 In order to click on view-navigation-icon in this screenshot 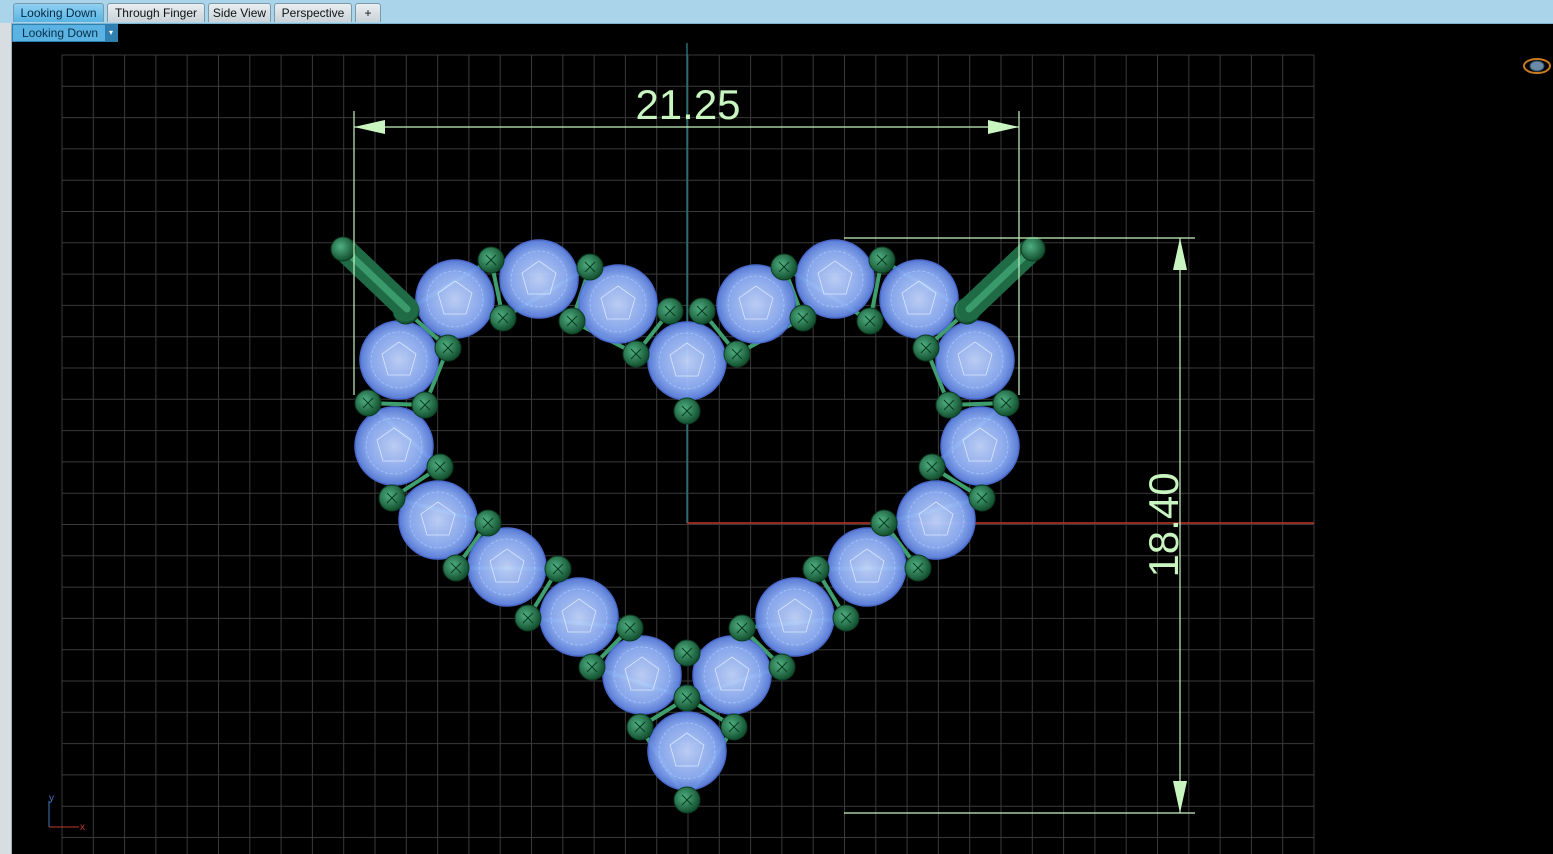, I will do `click(1537, 66)`.